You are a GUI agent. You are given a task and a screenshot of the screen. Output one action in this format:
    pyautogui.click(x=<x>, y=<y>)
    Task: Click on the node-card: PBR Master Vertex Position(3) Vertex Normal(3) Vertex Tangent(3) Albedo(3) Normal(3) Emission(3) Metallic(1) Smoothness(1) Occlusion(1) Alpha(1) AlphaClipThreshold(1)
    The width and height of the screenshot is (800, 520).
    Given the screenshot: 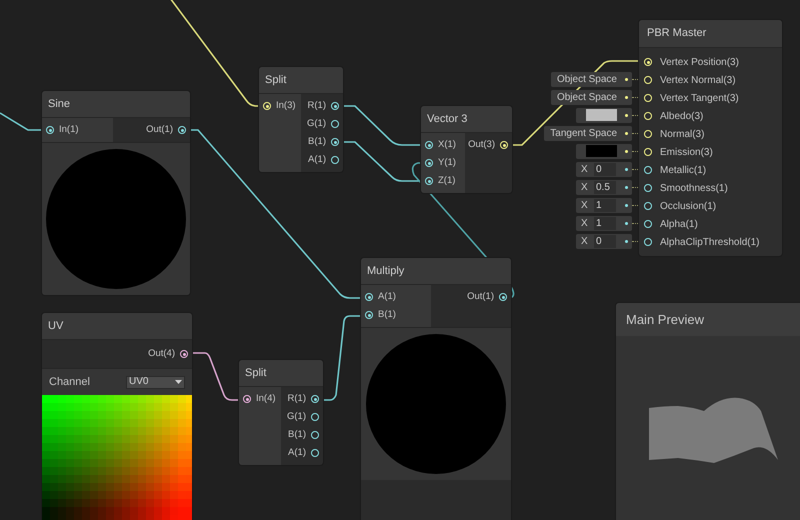 What is the action you would take?
    pyautogui.click(x=710, y=138)
    